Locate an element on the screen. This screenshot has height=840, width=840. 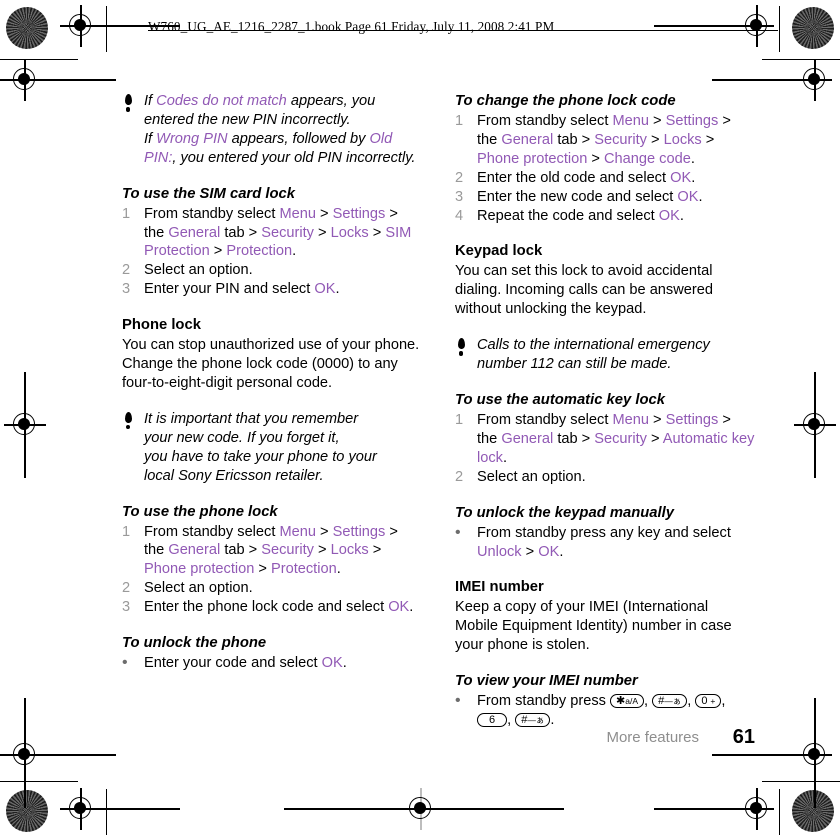
ui-term: Phone protection is located at coordinates (199, 569).